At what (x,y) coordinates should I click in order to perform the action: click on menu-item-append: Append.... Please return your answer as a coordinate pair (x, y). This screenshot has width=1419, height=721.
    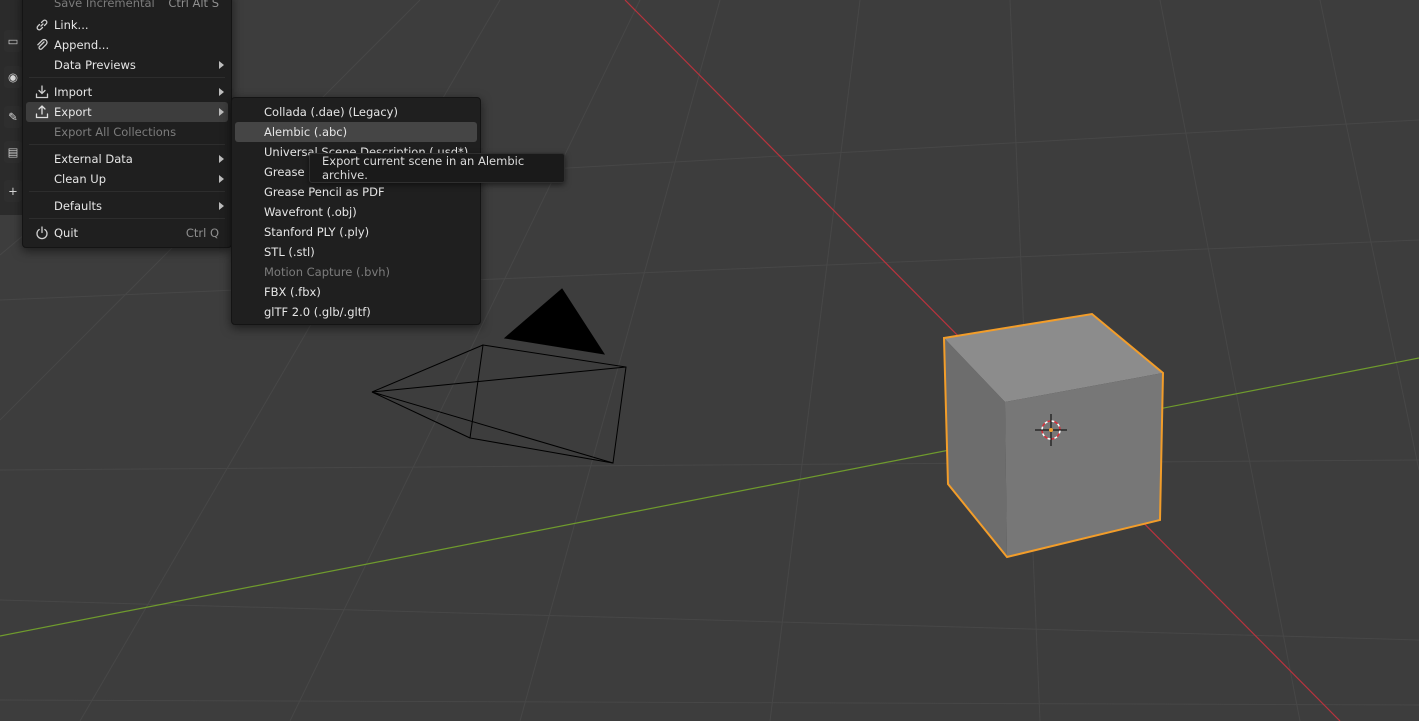
    Looking at the image, I should click on (127, 45).